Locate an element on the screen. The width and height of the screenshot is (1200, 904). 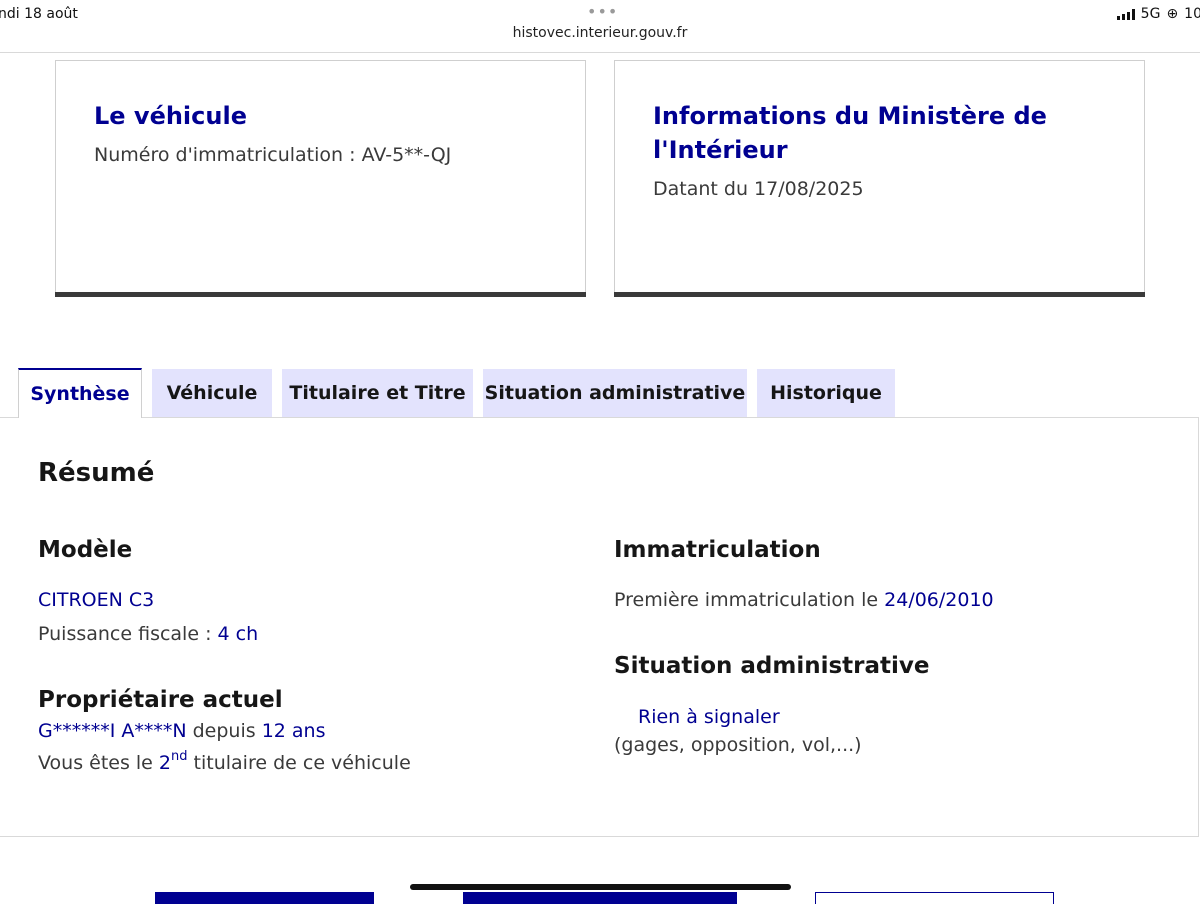
owner-since-label: depuis is located at coordinates (224, 731).